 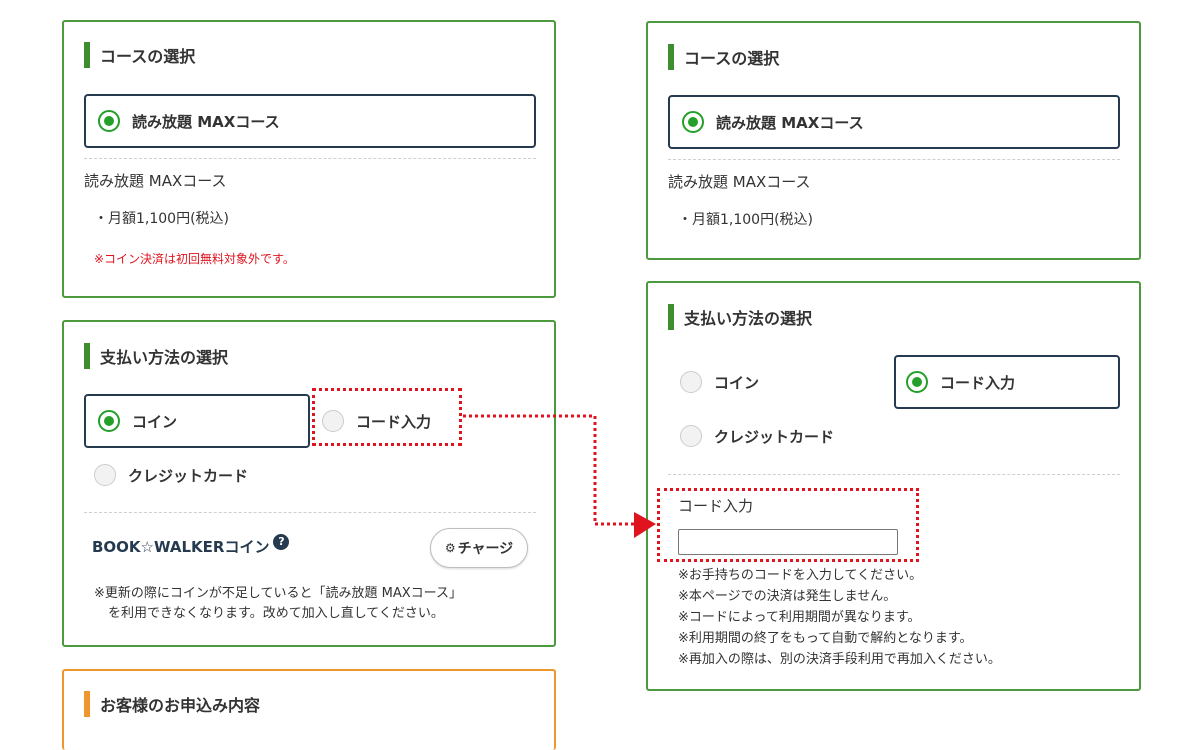 I want to click on arrow-right-icon, so click(x=559, y=476).